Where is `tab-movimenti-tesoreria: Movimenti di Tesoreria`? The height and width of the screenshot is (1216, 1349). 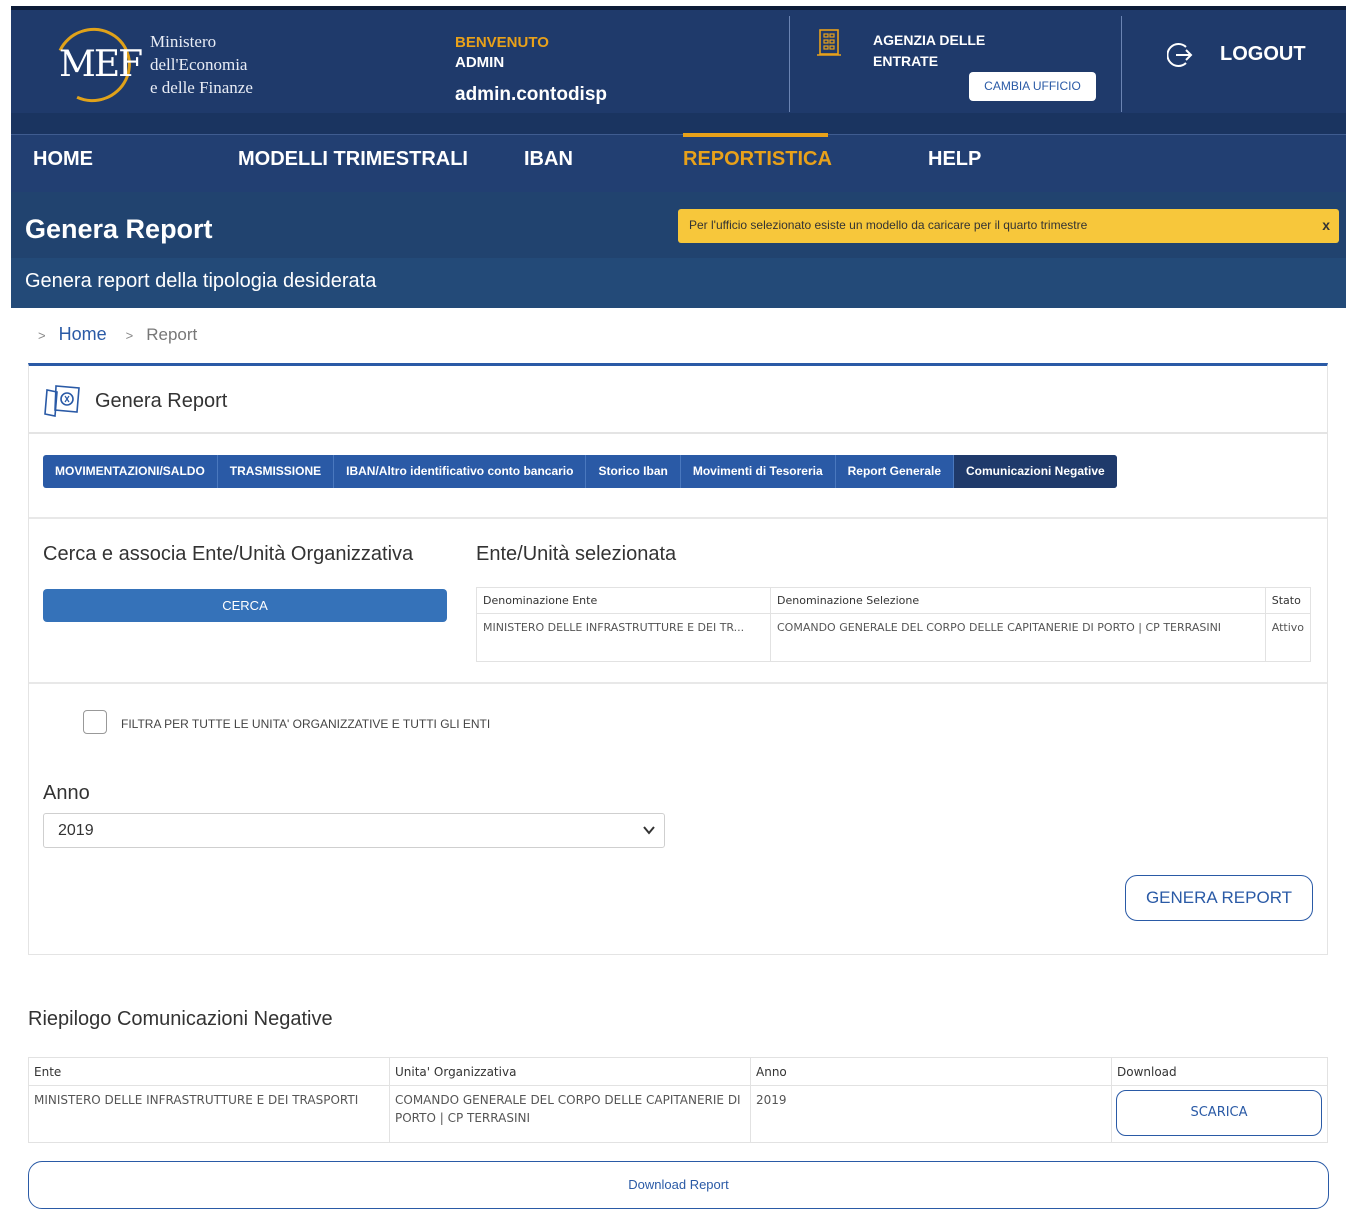 tab-movimenti-tesoreria: Movimenti di Tesoreria is located at coordinates (758, 471).